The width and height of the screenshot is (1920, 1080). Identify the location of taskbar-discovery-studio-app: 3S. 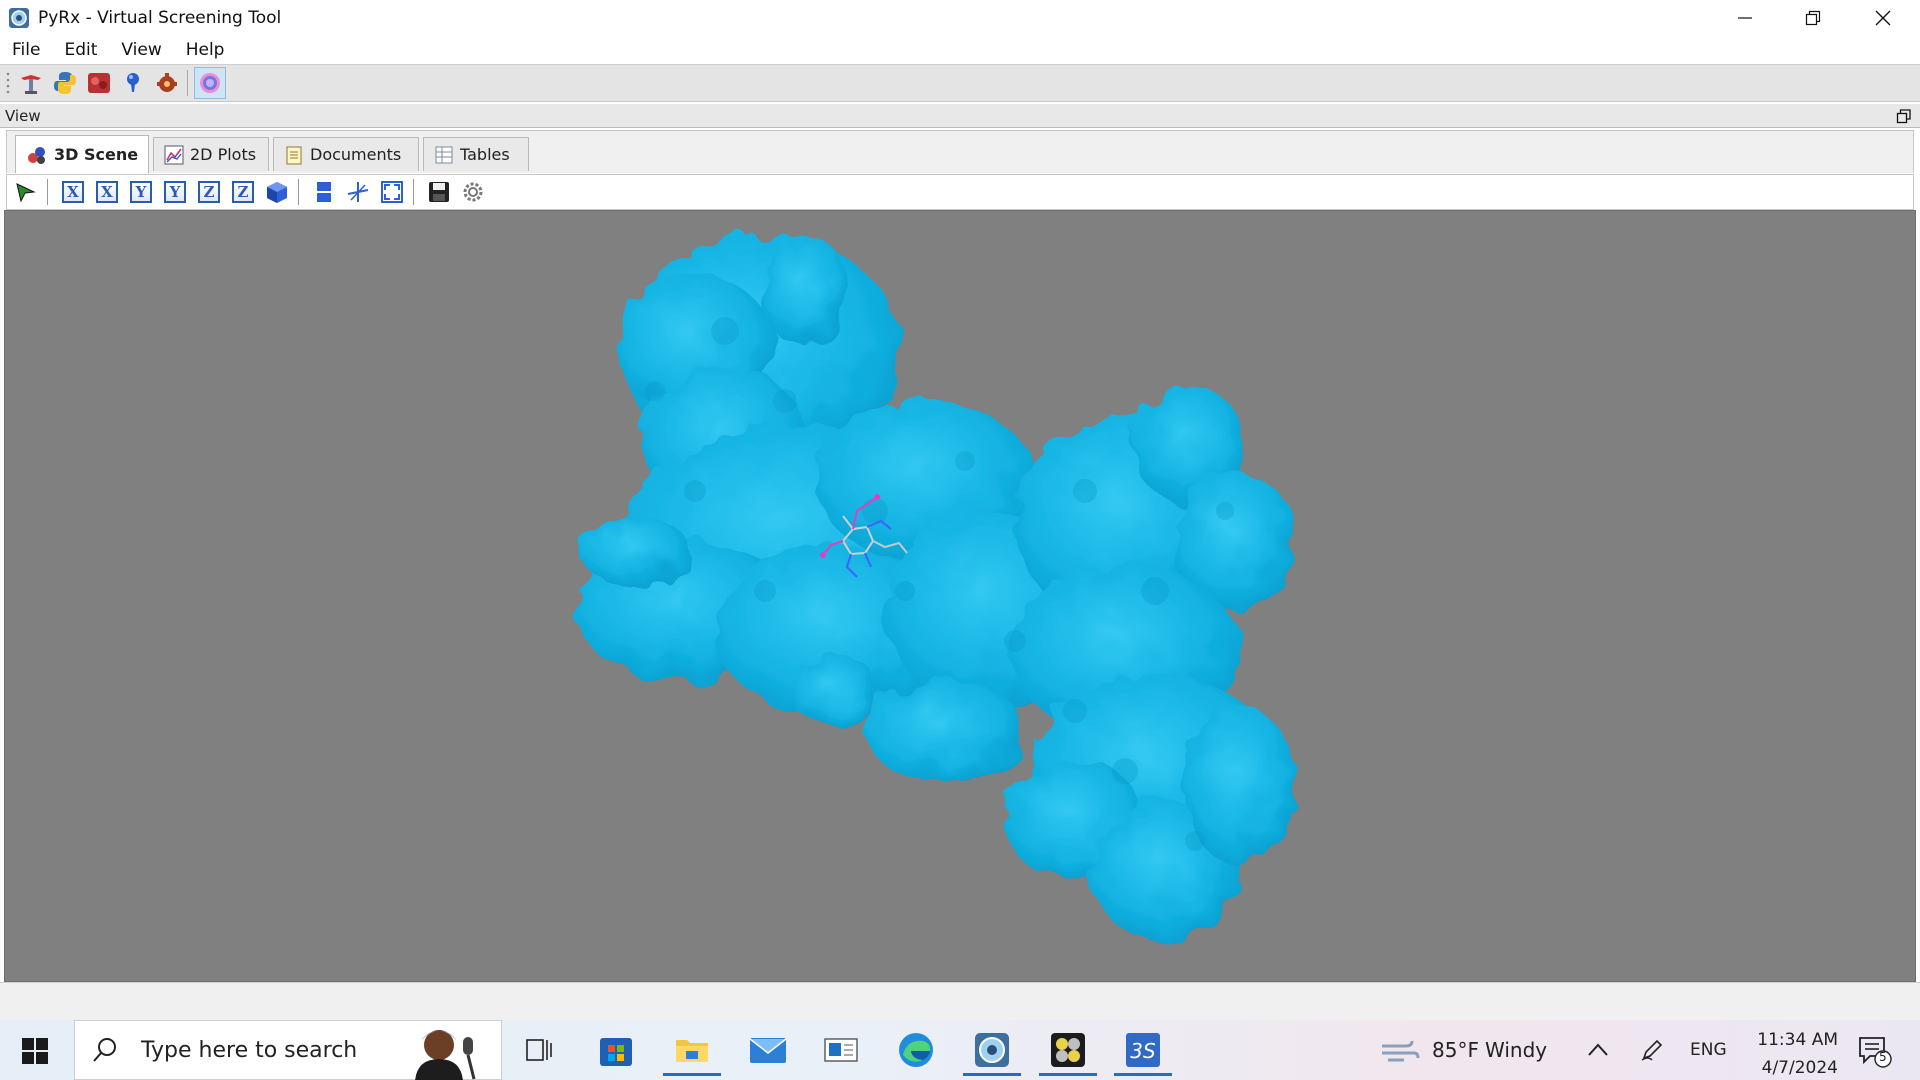
(1143, 1050).